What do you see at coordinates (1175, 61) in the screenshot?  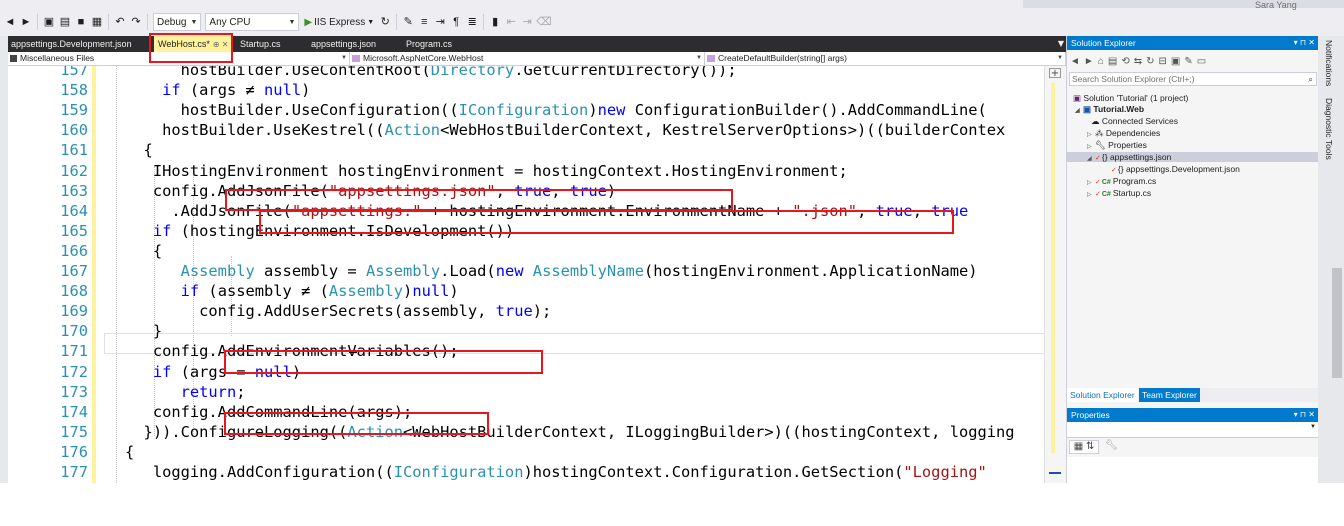 I see `show-all-icon: ▣` at bounding box center [1175, 61].